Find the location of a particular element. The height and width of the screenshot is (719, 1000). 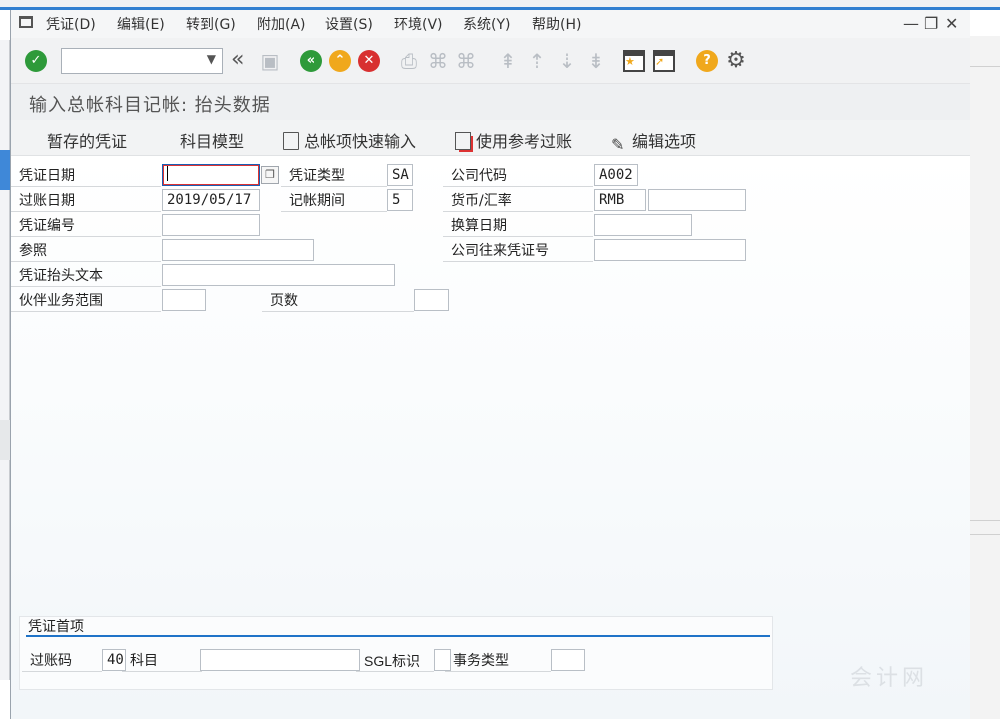

reference-label: 参照 is located at coordinates (86, 251).